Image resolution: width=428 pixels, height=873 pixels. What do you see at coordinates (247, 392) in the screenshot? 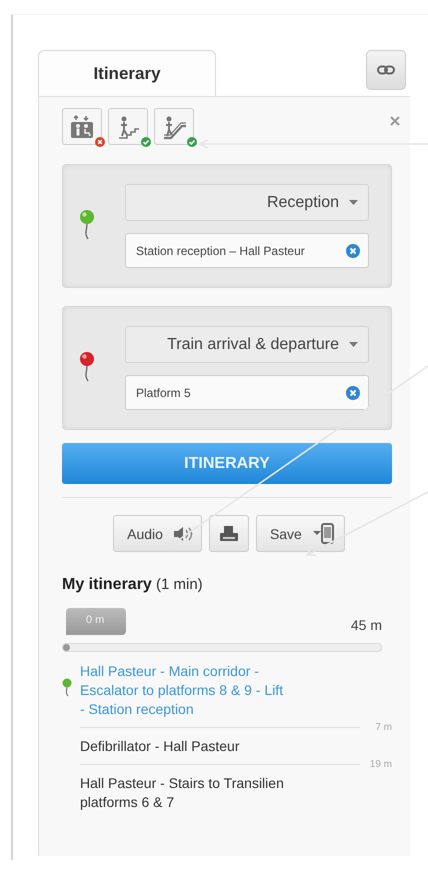
I see `destination-field: Platform 5` at bounding box center [247, 392].